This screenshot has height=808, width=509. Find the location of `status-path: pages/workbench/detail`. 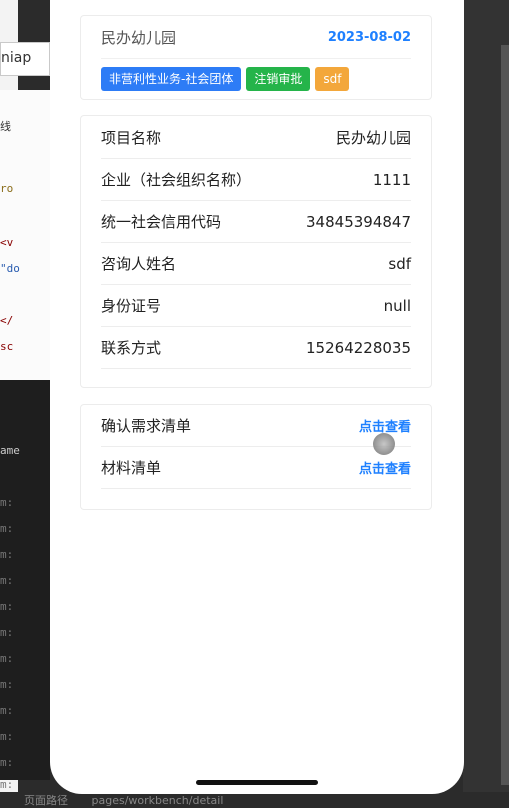

status-path: pages/workbench/detail is located at coordinates (157, 800).